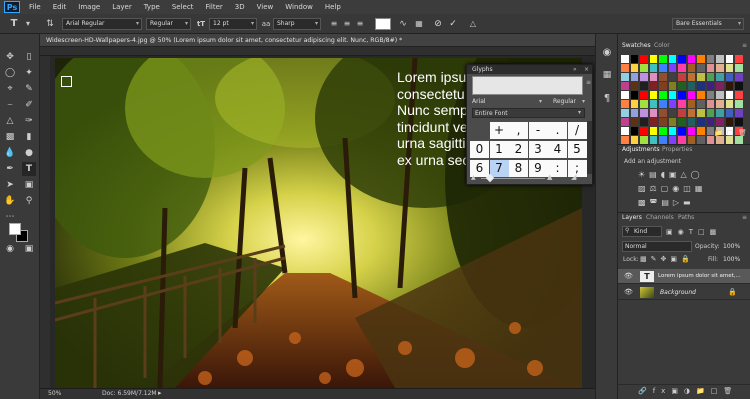 The image size is (750, 399). I want to click on path-selection-icon: ➤, so click(10, 185).